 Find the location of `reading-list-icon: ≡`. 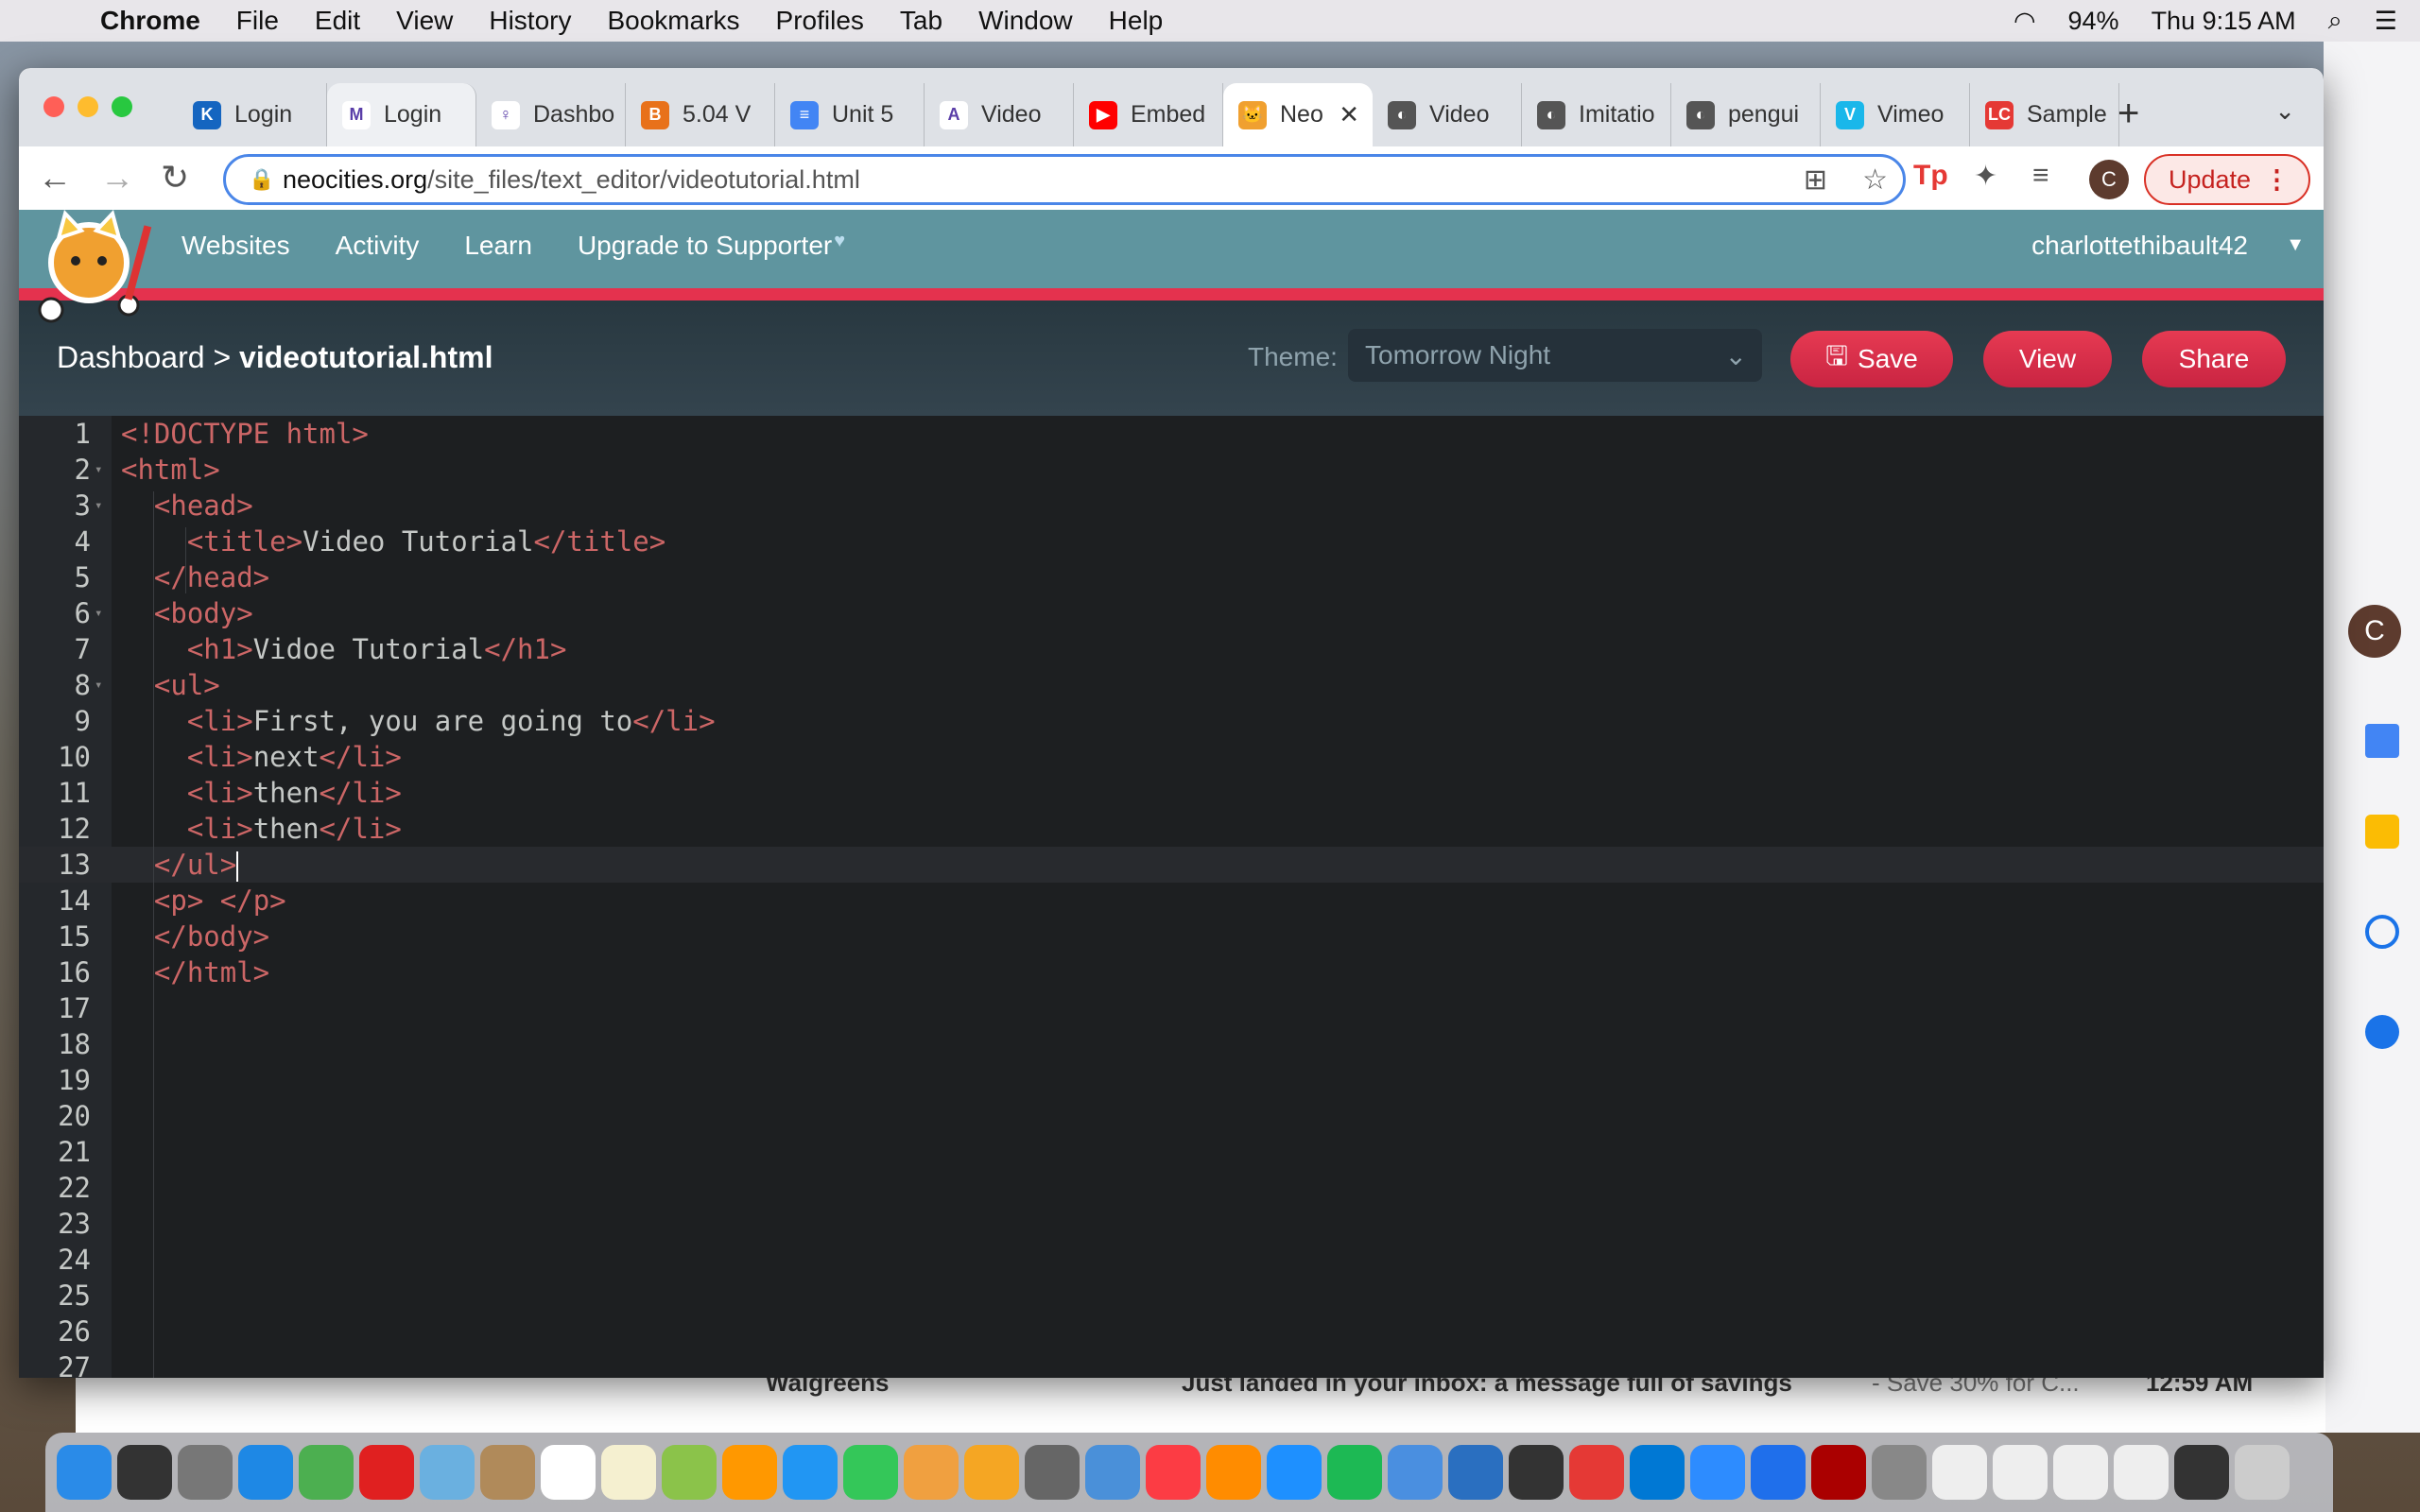

reading-list-icon: ≡ is located at coordinates (2040, 176).